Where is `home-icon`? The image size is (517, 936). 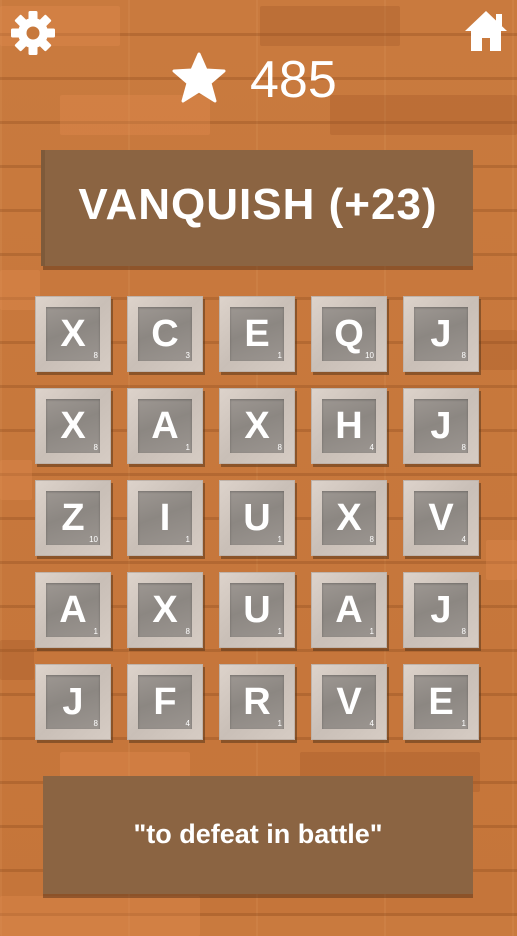
home-icon is located at coordinates (486, 31).